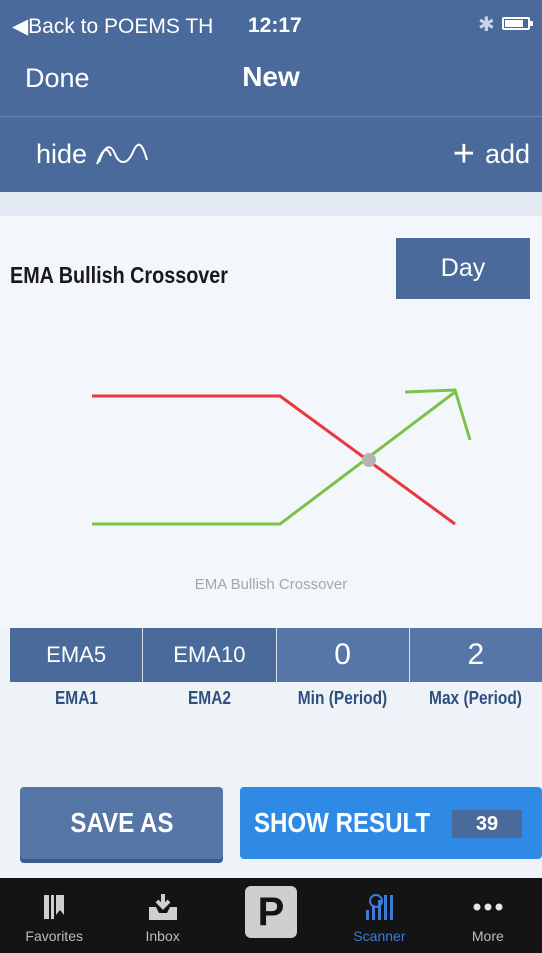 The image size is (542, 953). I want to click on back-to-app-link: ◀Back to POEMS TH, so click(112, 26).